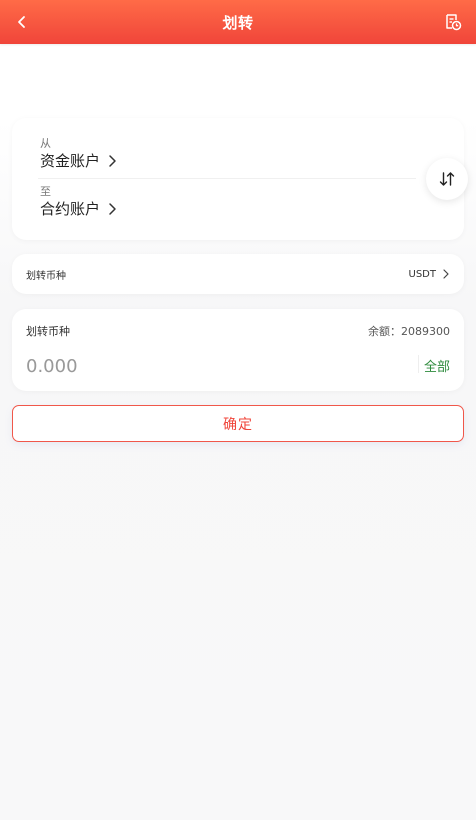 This screenshot has width=476, height=820. I want to click on confirm-button: 确定, so click(238, 423).